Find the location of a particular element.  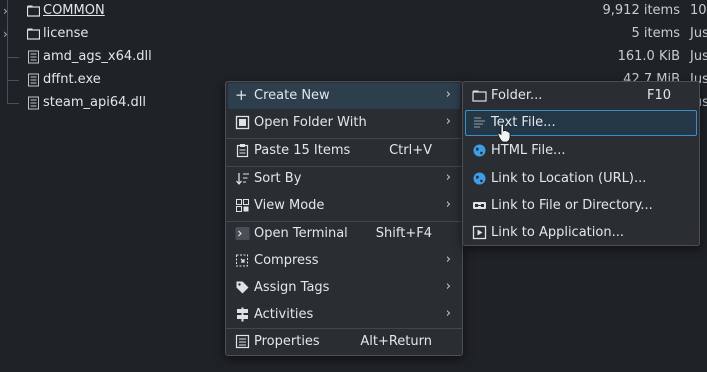

menu-item-label: Open Folder With is located at coordinates (310, 122).